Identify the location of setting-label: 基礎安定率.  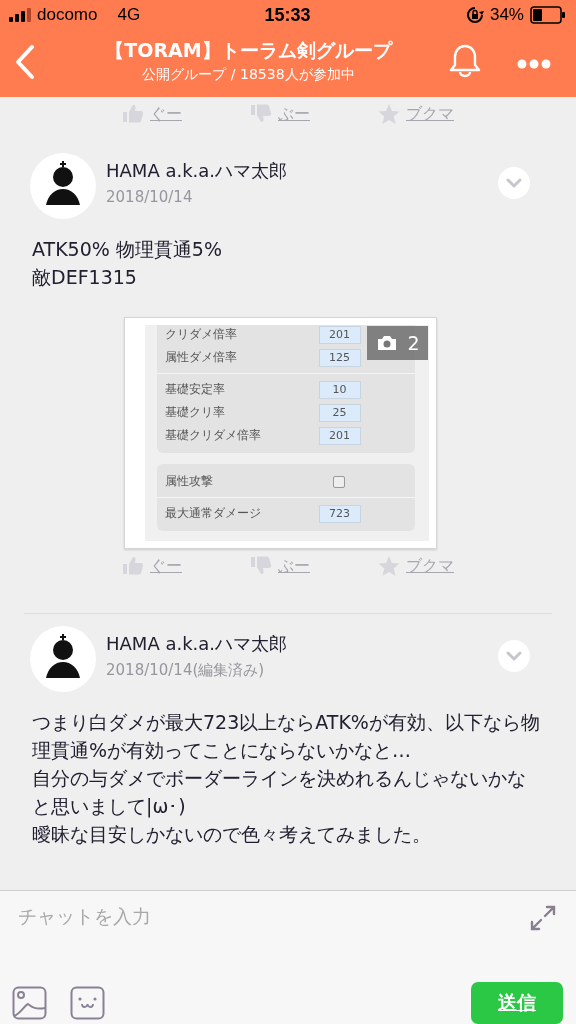
(194, 389).